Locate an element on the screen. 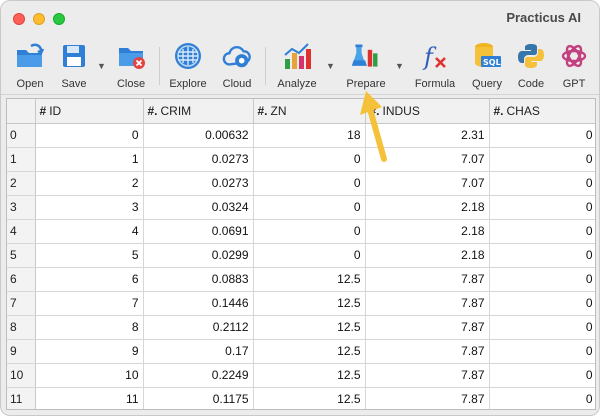 Image resolution: width=600 pixels, height=416 pixels. table-cell: 0.17 is located at coordinates (198, 351).